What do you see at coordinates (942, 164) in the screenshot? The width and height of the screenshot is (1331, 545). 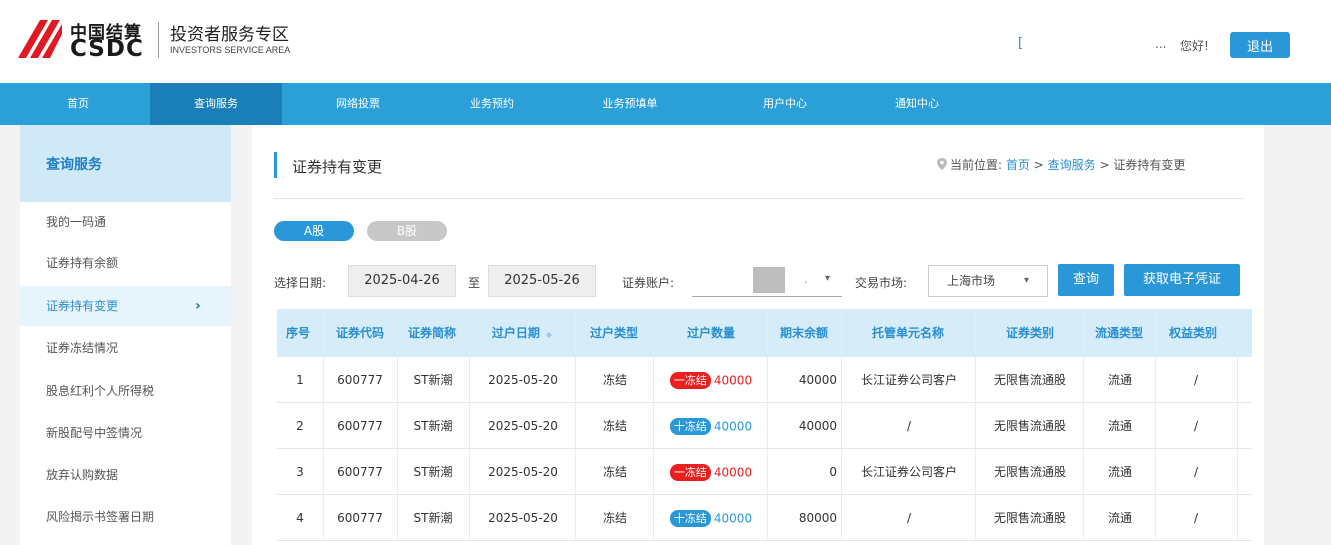 I see `location-pin-icon` at bounding box center [942, 164].